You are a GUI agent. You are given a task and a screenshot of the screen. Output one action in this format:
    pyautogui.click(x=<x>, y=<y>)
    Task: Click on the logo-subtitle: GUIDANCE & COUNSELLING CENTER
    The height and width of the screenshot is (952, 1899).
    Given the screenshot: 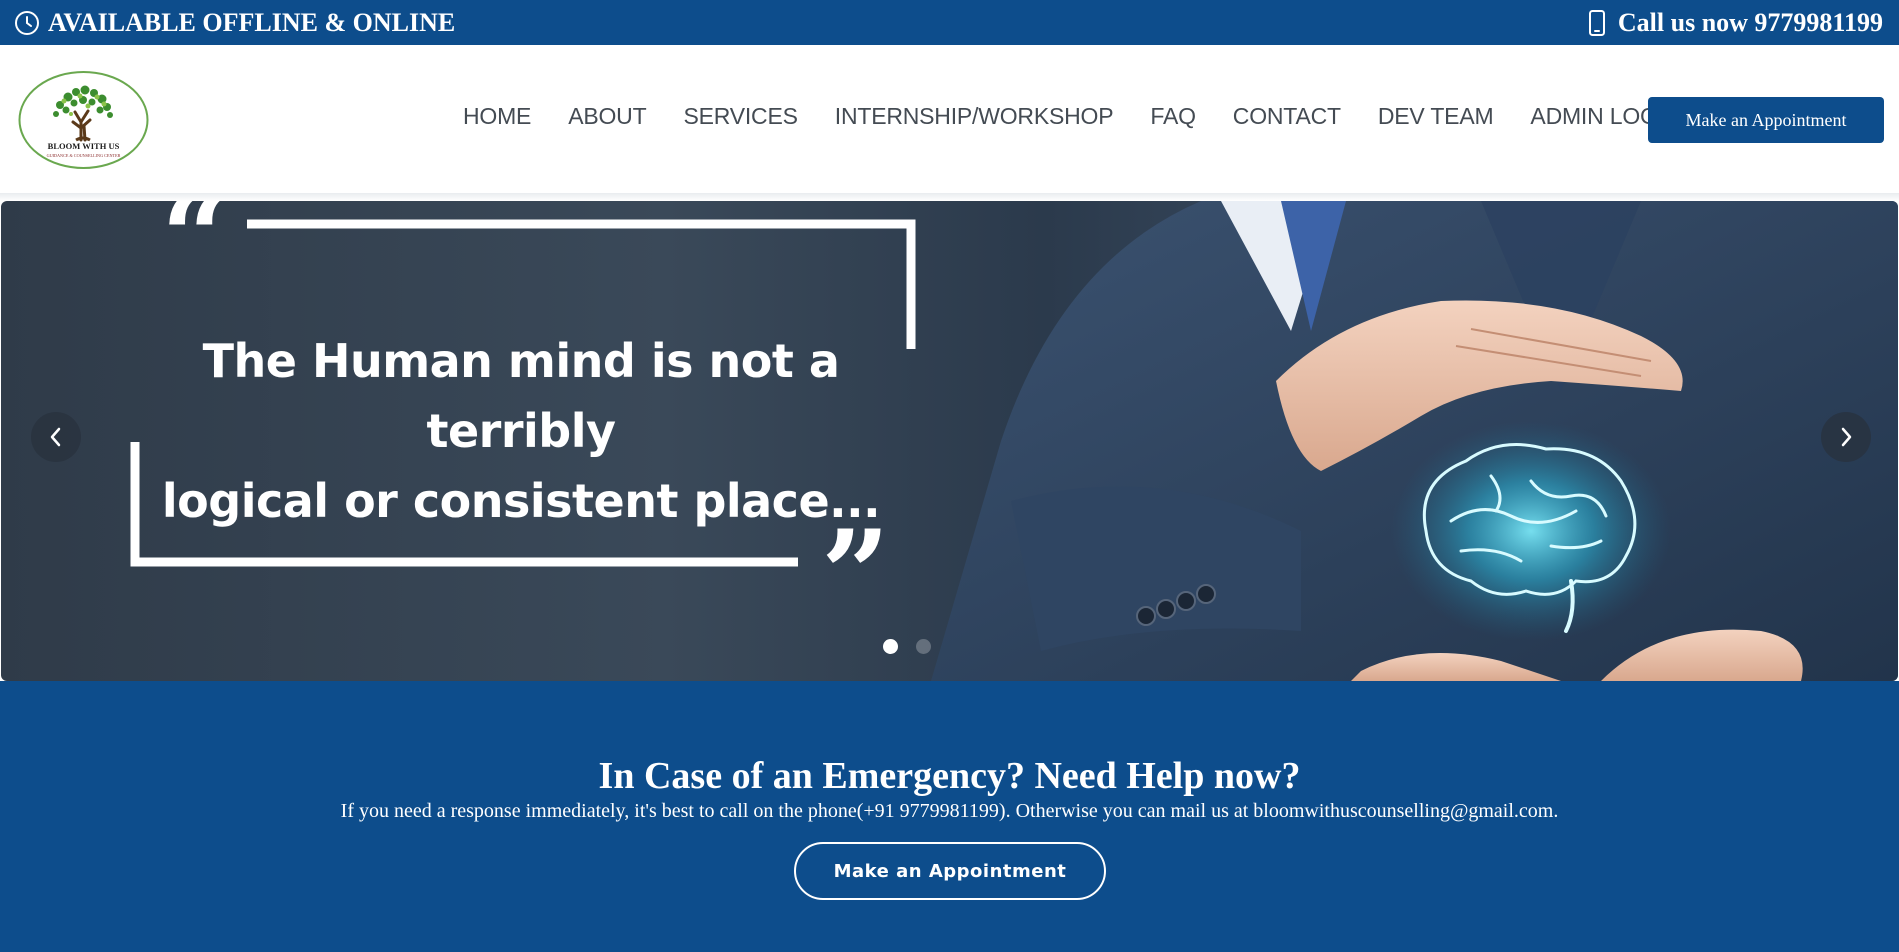 What is the action you would take?
    pyautogui.click(x=84, y=155)
    